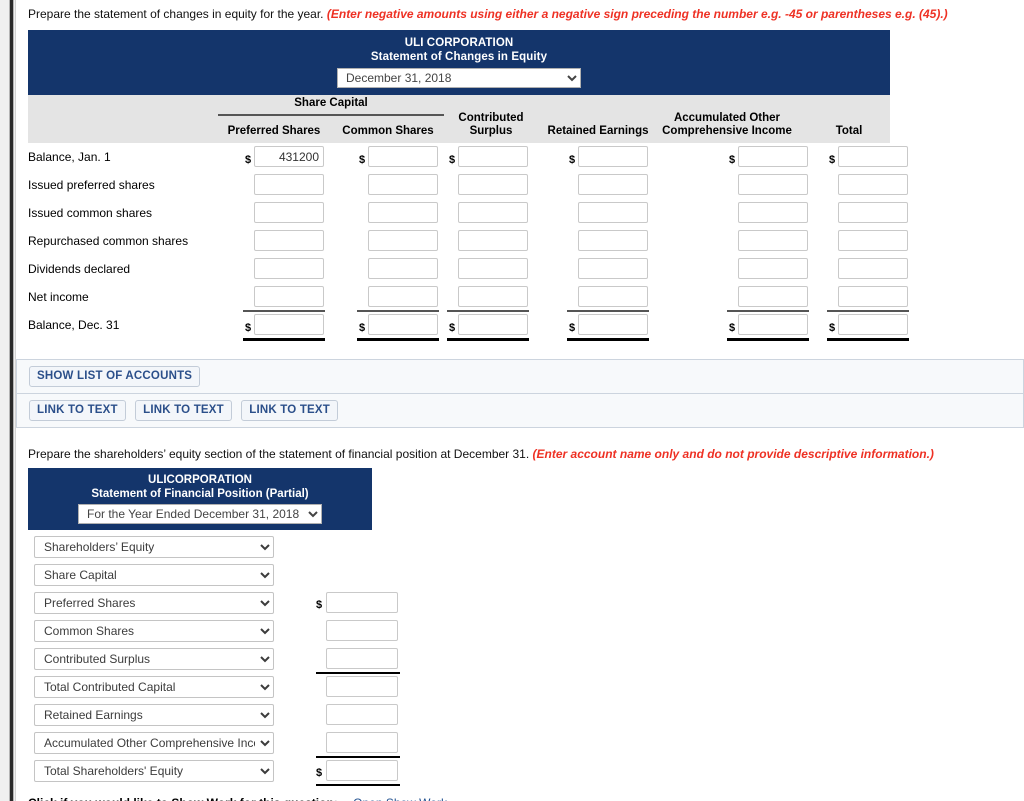 The image size is (1024, 801). Describe the element at coordinates (69, 157) in the screenshot. I see `sce-row-label: Balance, Jan. 1` at that location.